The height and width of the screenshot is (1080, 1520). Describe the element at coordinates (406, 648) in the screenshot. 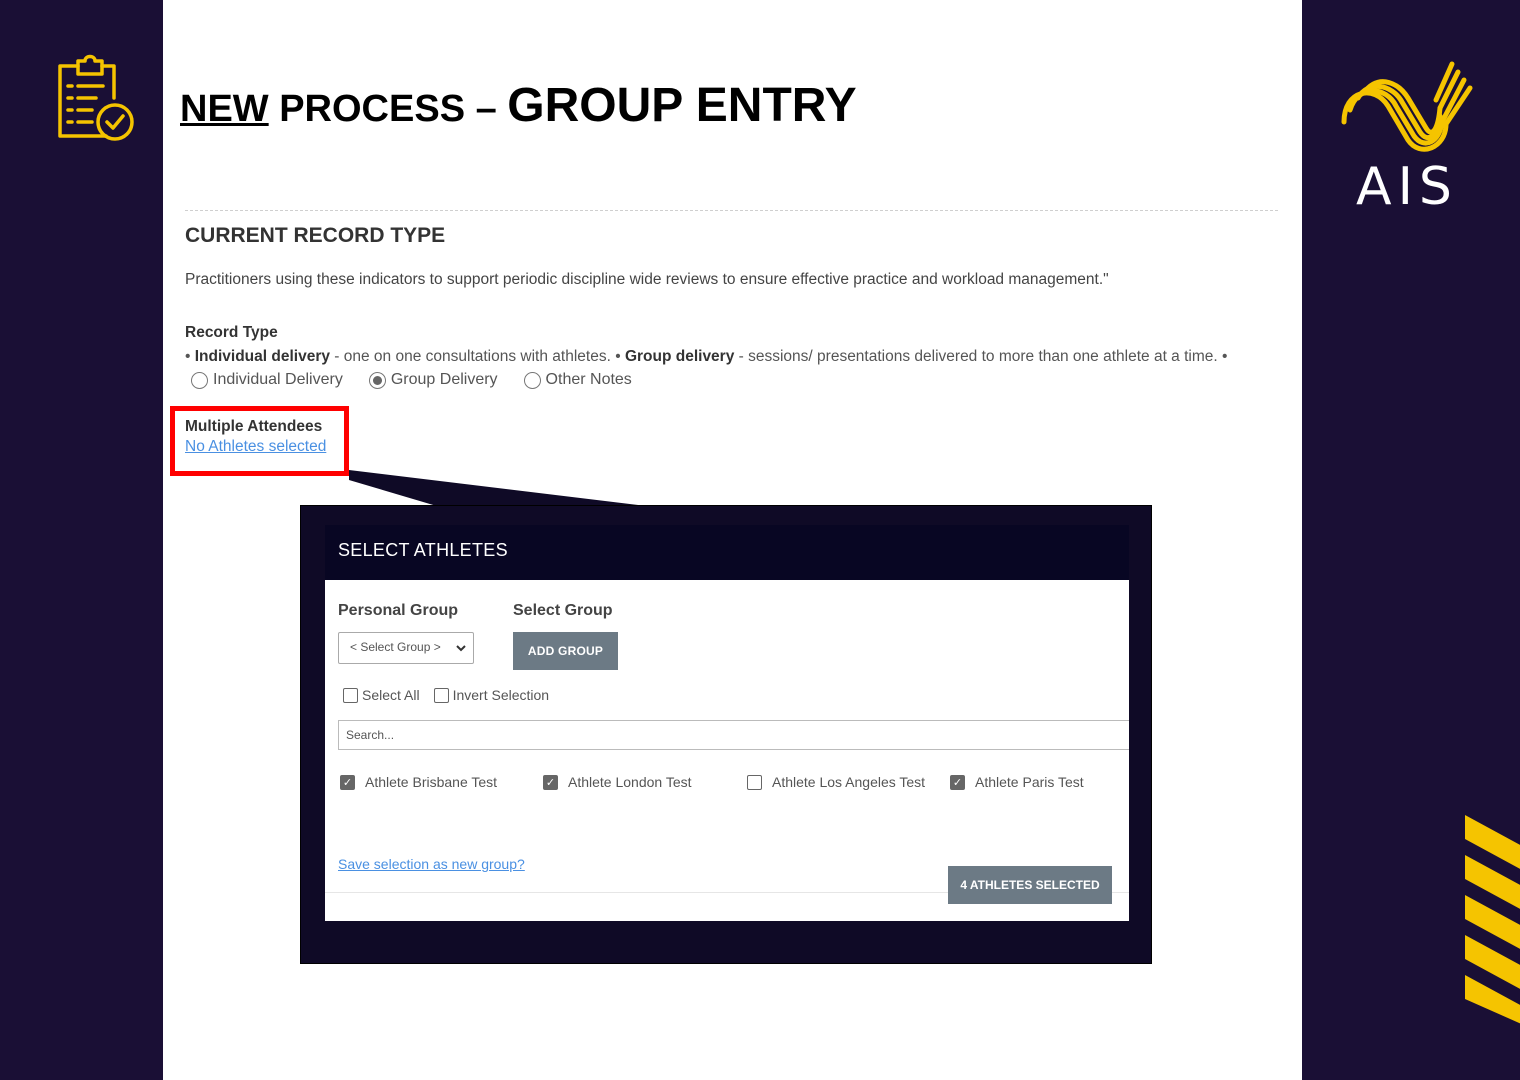

I see `personal-group-select: < Select Group >` at that location.